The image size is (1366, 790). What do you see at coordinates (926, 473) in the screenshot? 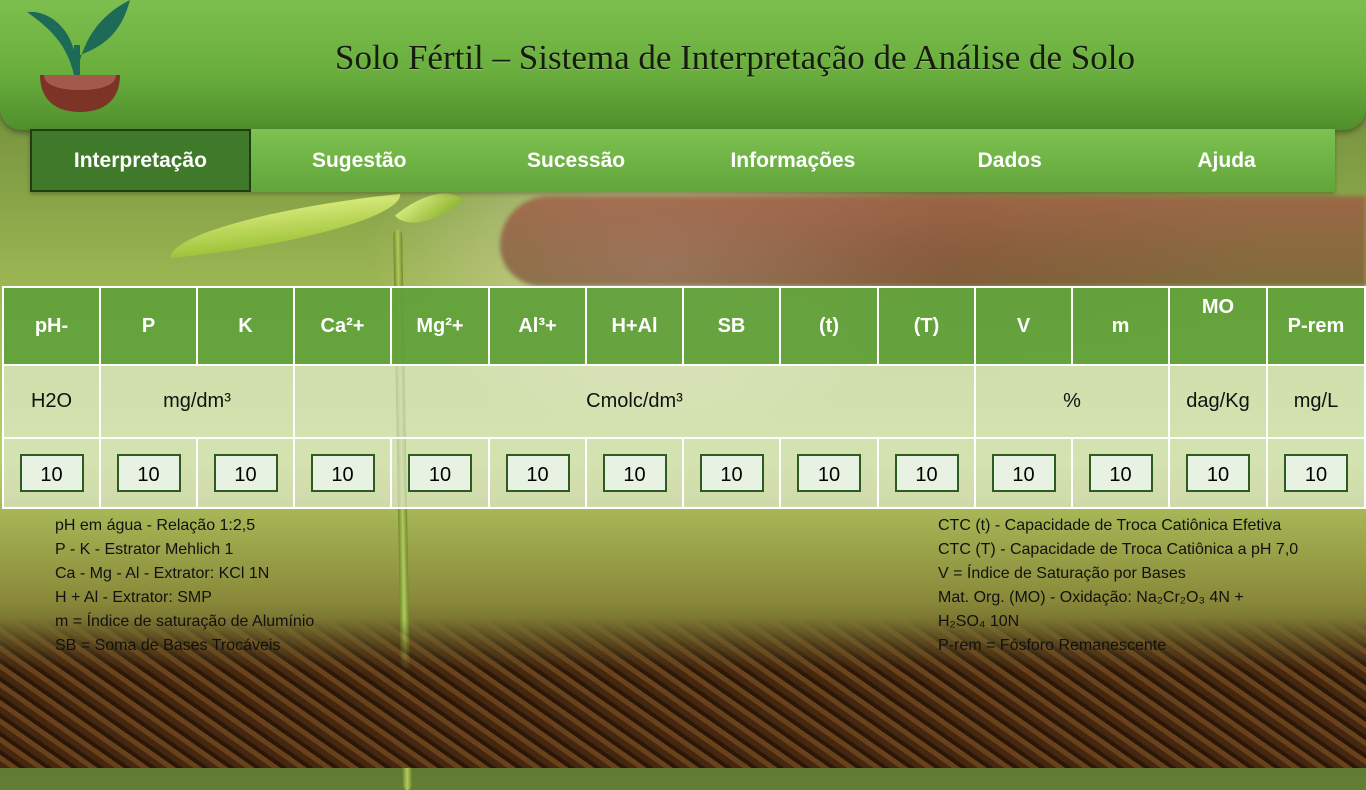
I see `ctc-t-ph7-input: 10` at bounding box center [926, 473].